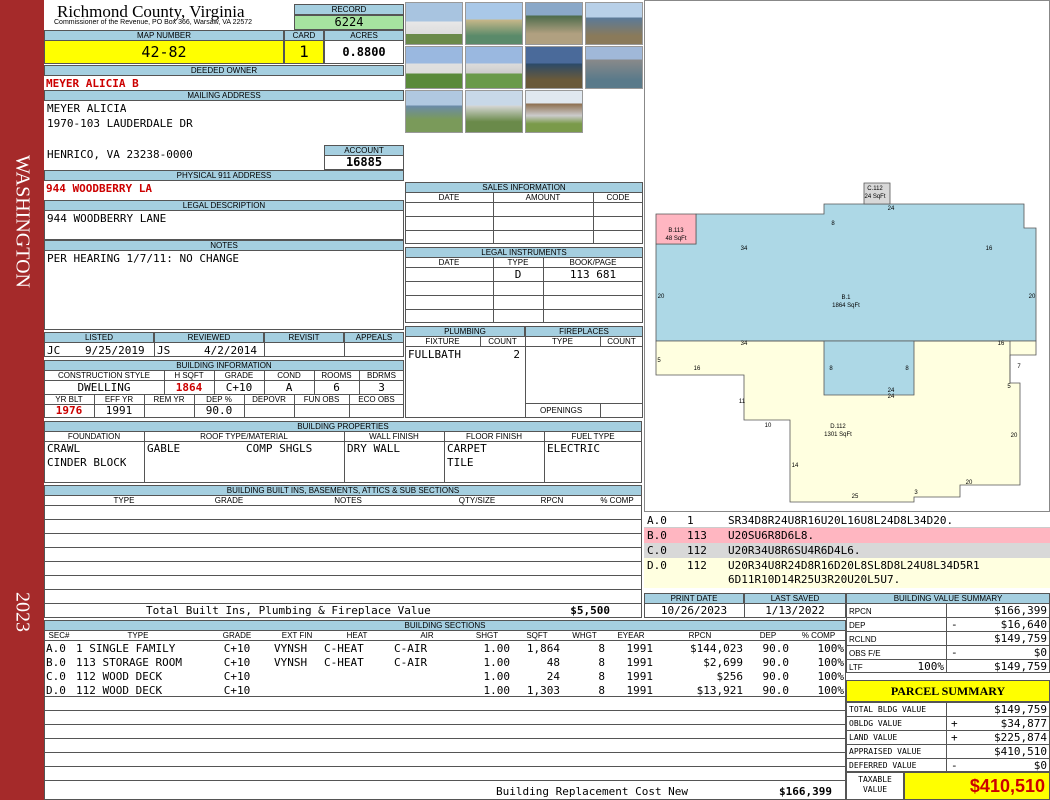 The image size is (1050, 800). Describe the element at coordinates (434, 354) in the screenshot. I see `fixture-value: FULLBATH` at that location.